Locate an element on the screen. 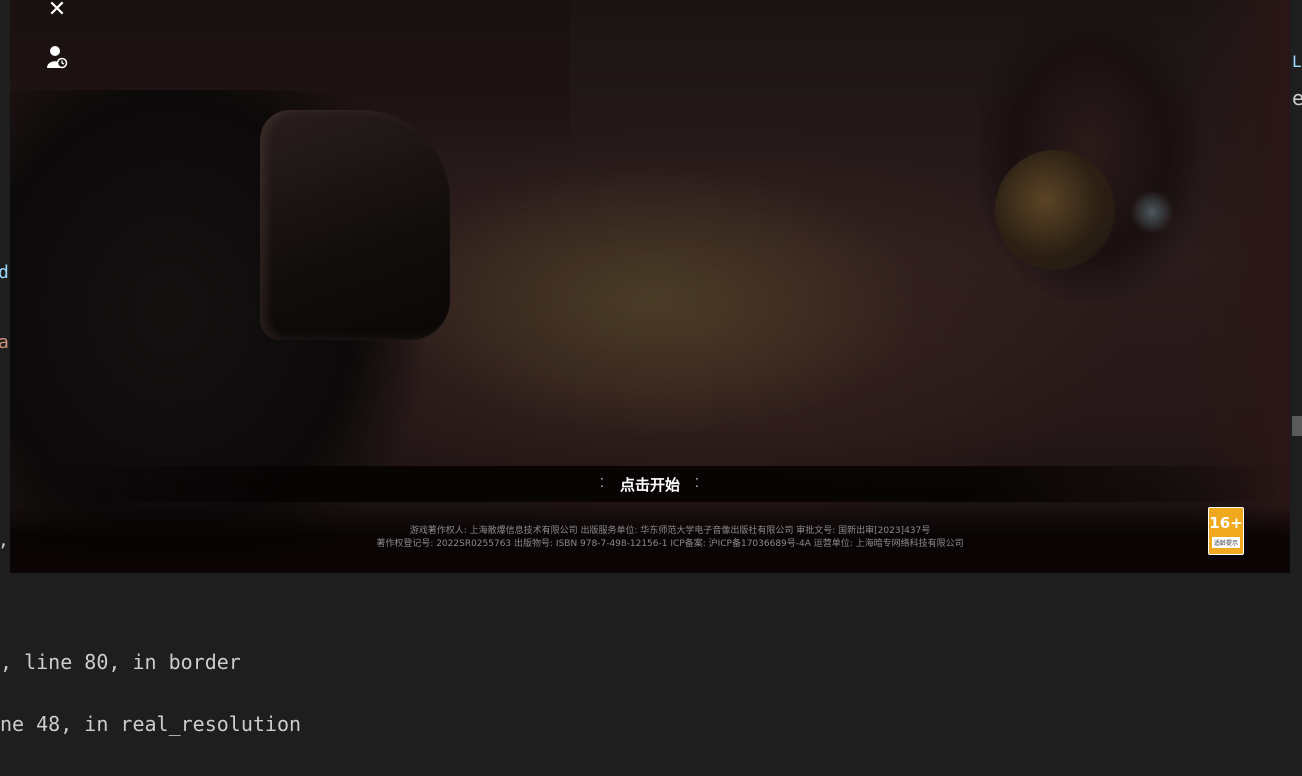 The height and width of the screenshot is (776, 1302). code-fragment-right-1: L is located at coordinates (1297, 61).